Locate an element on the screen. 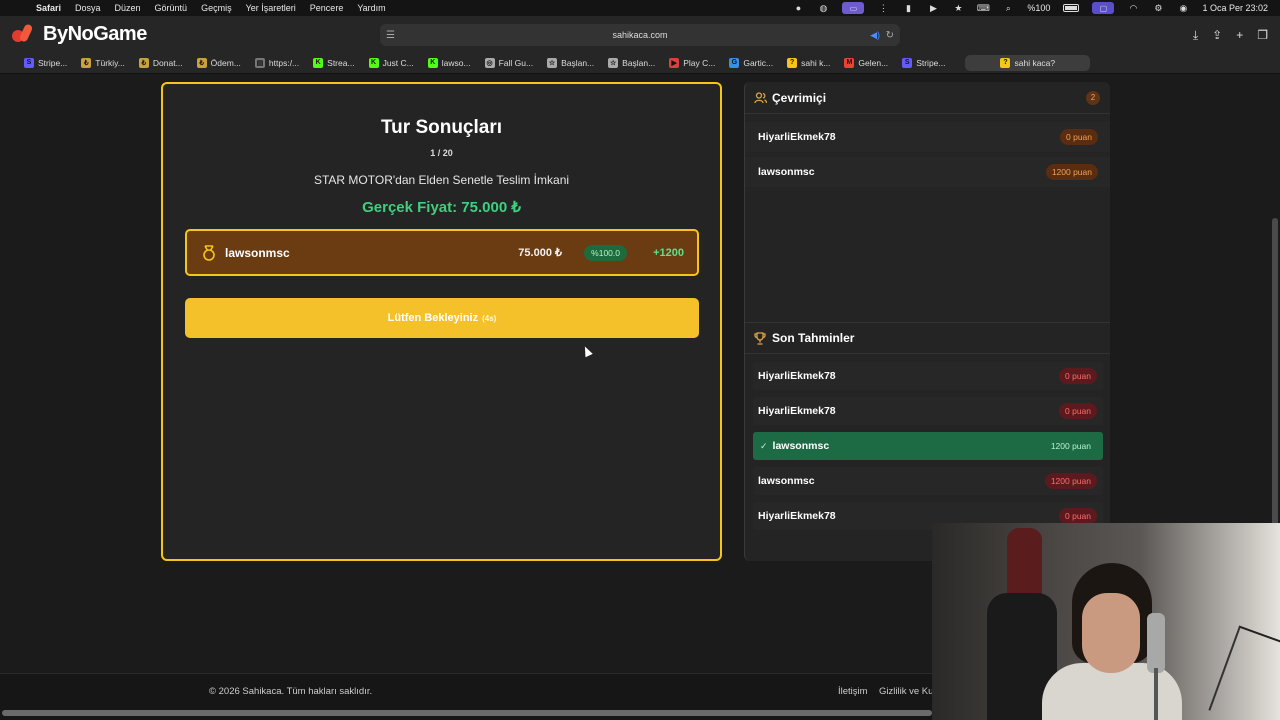 The height and width of the screenshot is (720, 1280). grid-icon: ⋮ is located at coordinates (883, 8).